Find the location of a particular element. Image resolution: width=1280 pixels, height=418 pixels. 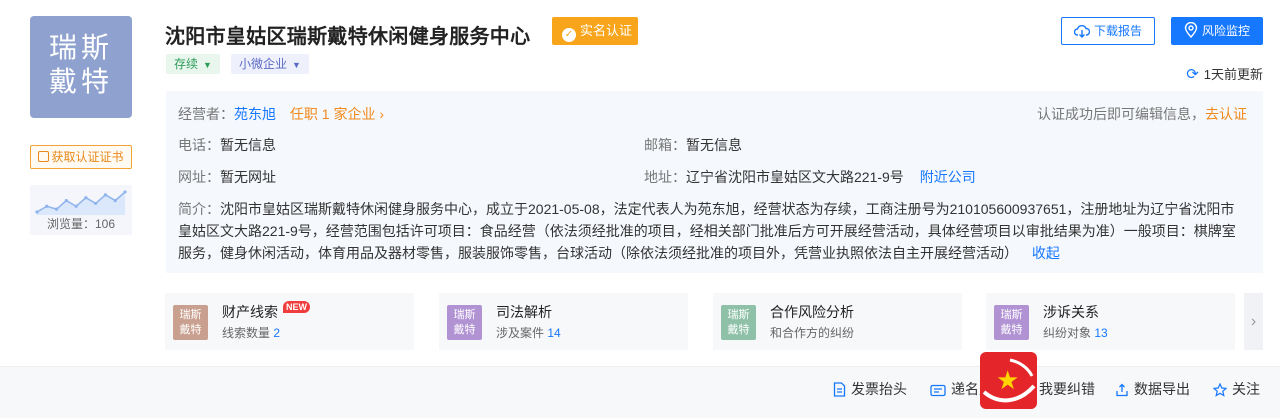

cloud-download-icon is located at coordinates (1082, 31).